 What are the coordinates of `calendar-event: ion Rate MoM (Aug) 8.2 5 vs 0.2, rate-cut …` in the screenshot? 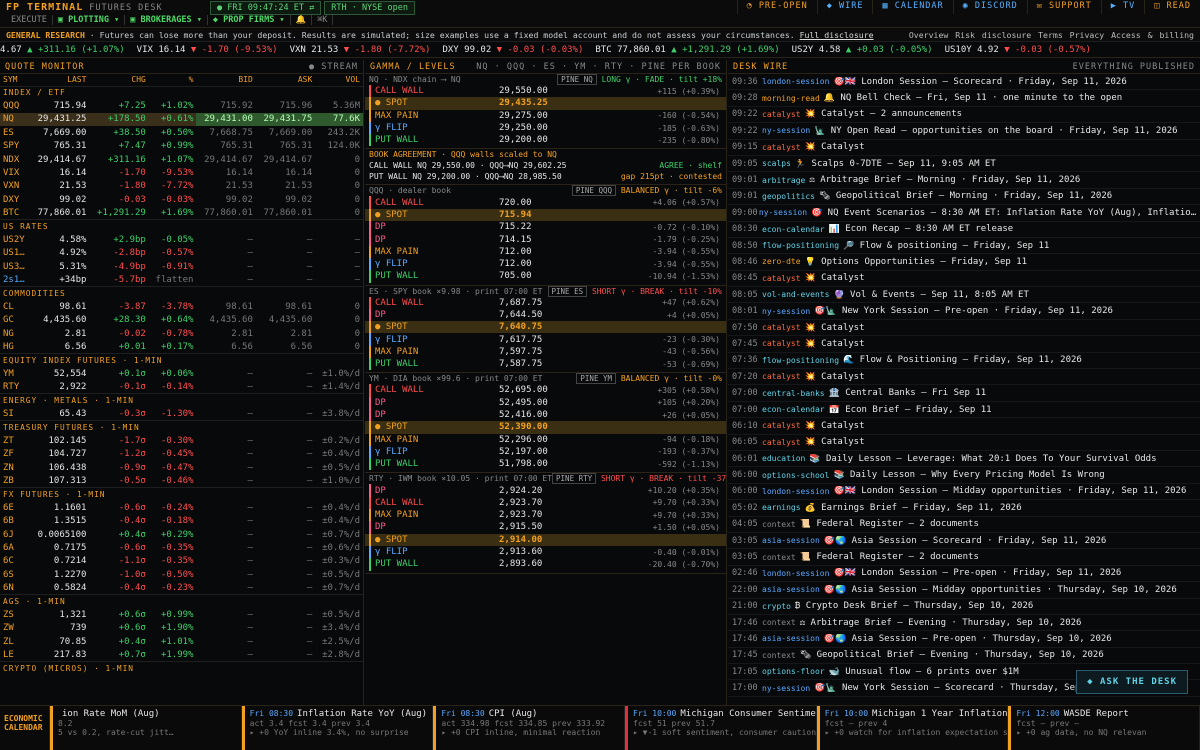 It's located at (146, 728).